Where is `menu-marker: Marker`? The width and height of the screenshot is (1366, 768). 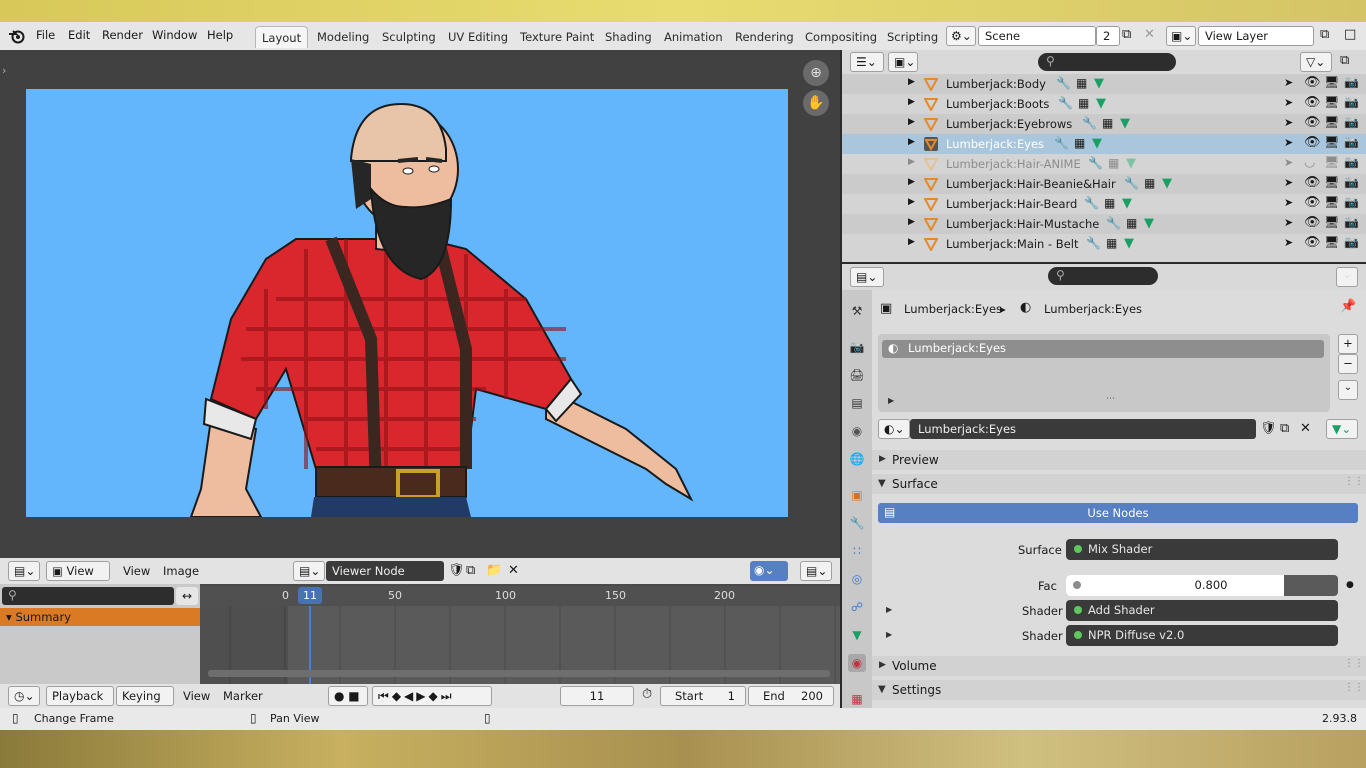
menu-marker: Marker is located at coordinates (243, 696).